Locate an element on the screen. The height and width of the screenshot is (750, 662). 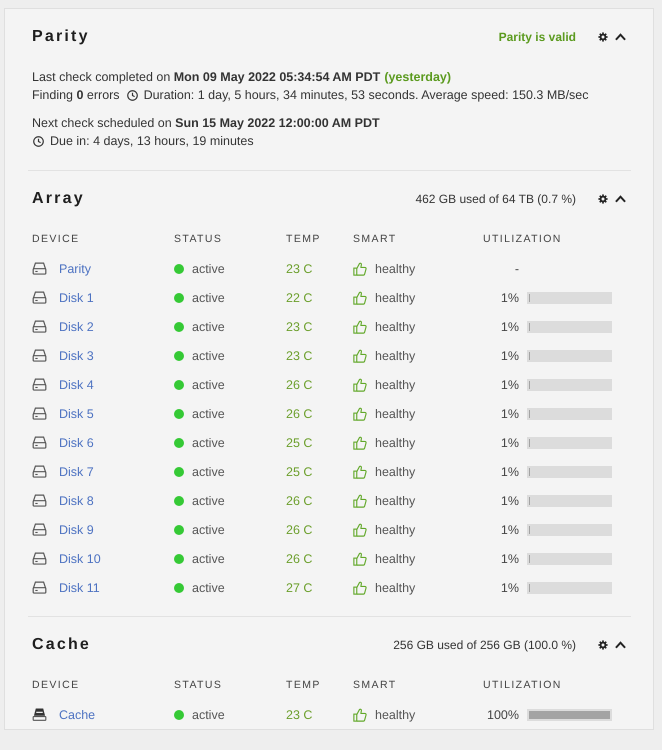
device-link: Disk 10 is located at coordinates (80, 559).